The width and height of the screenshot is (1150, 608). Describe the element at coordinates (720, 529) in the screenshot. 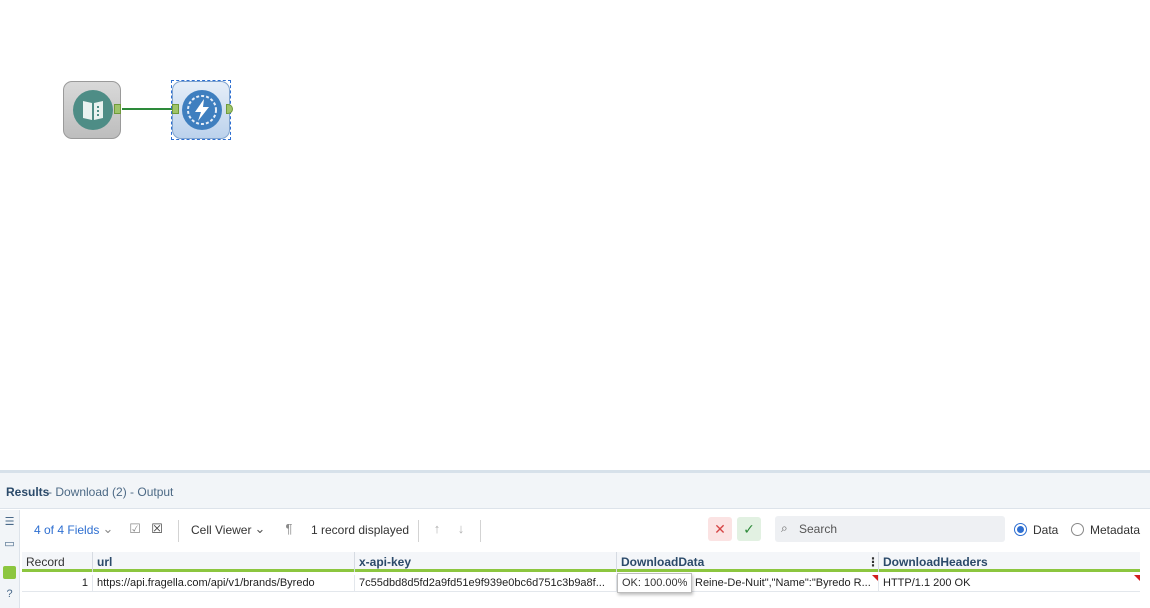

I see `clear-filter-button: ✕` at that location.